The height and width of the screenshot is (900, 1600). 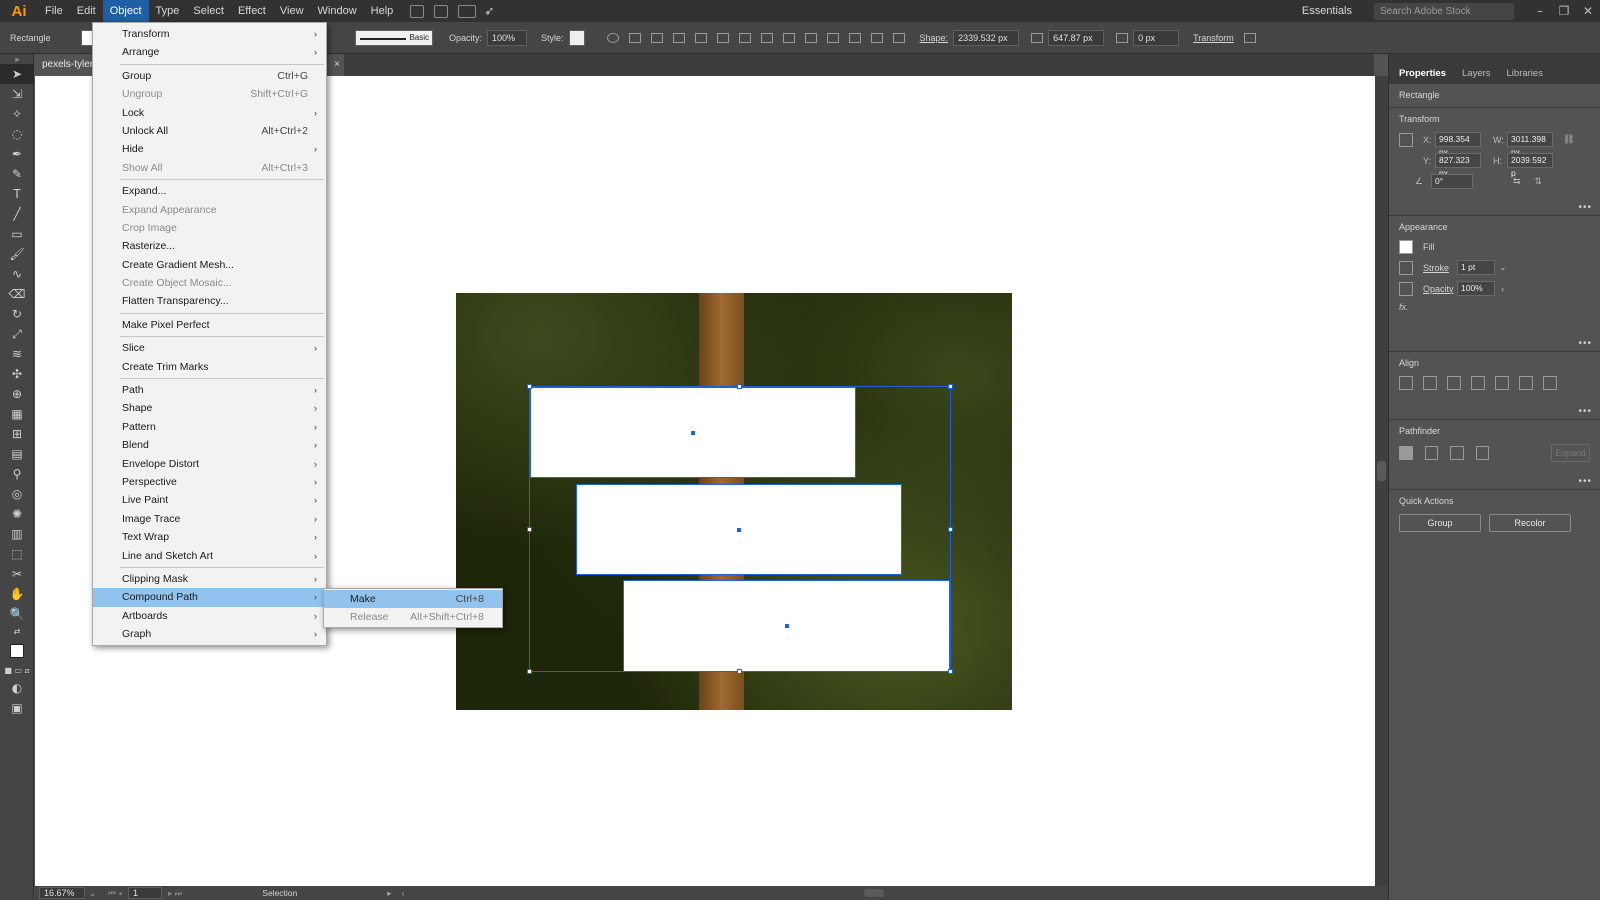 I want to click on selection-tool-icon: ➤, so click(x=17, y=74).